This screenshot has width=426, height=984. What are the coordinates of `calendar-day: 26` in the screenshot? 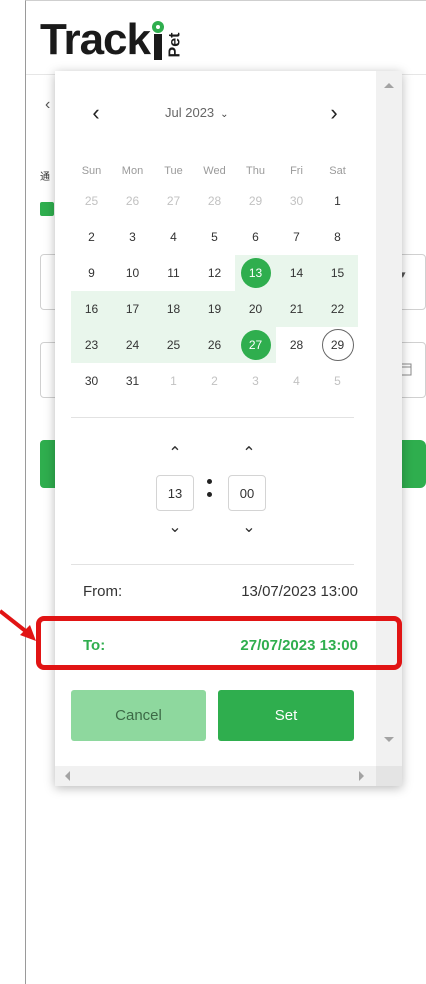 It's located at (214, 345).